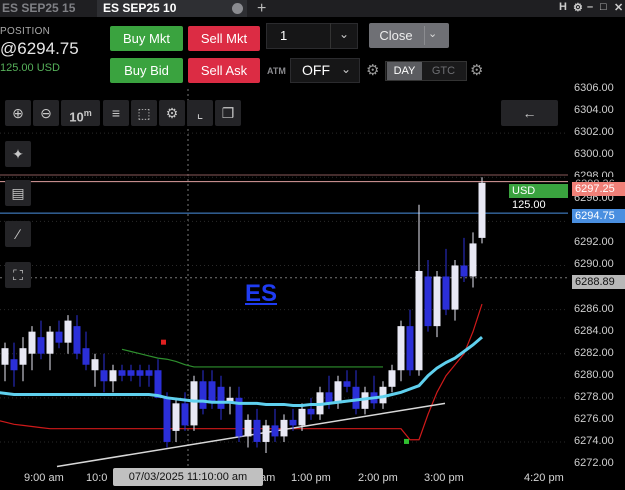  Describe the element at coordinates (224, 38) in the screenshot. I see `sell-mkt-button: Sell Mkt` at that location.